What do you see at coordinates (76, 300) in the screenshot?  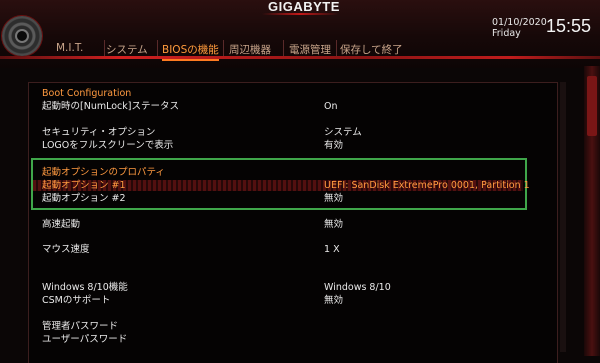 I see `csm-support-label: CSMのサポート` at bounding box center [76, 300].